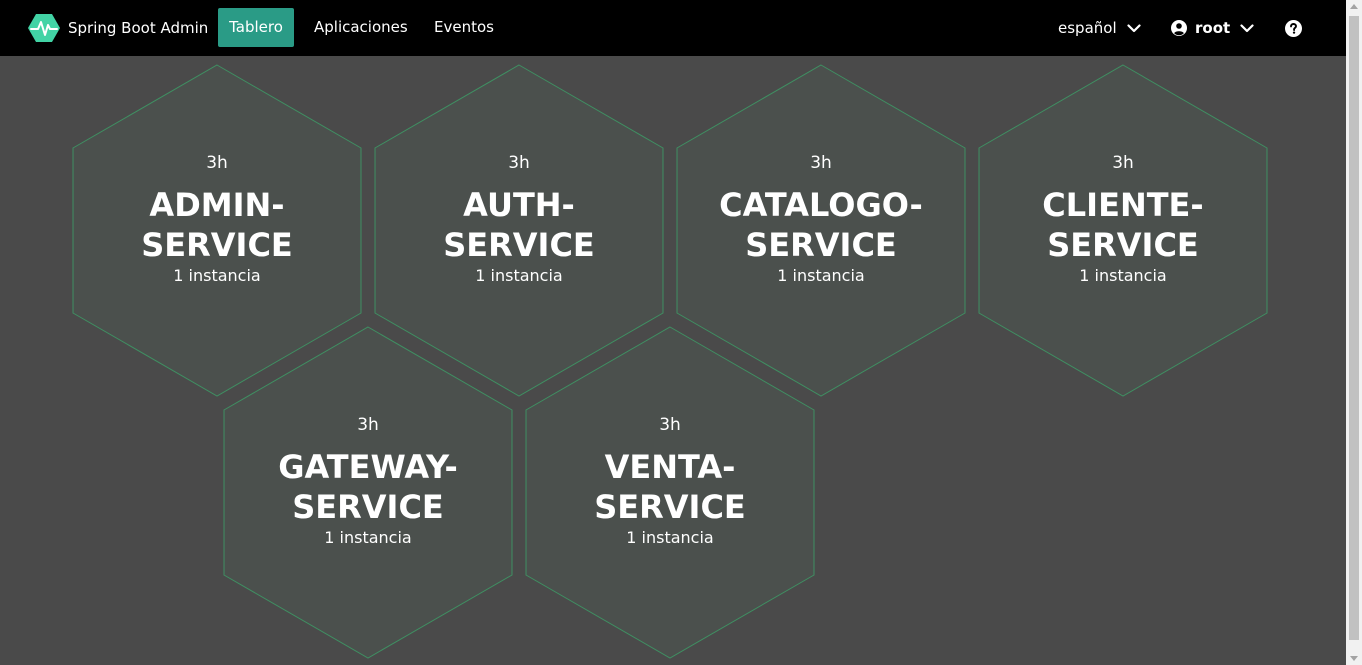  Describe the element at coordinates (1123, 230) in the screenshot. I see `app-hex-cliente-service` at that location.